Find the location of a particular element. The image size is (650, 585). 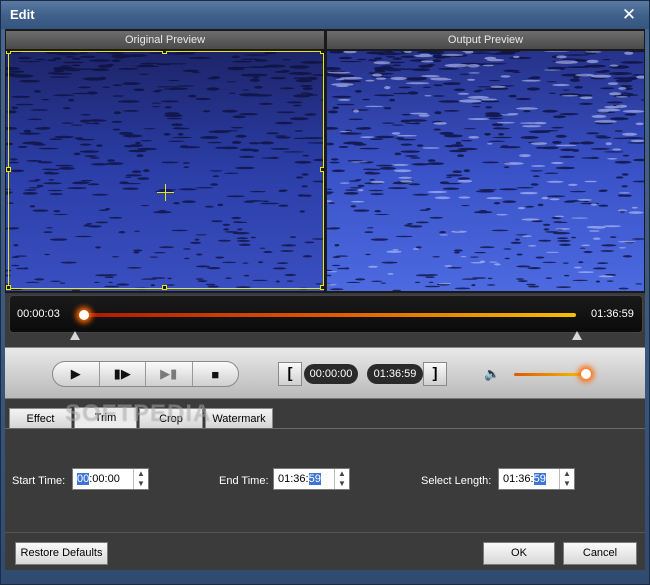

total-time: 01:36:59 is located at coordinates (612, 314).